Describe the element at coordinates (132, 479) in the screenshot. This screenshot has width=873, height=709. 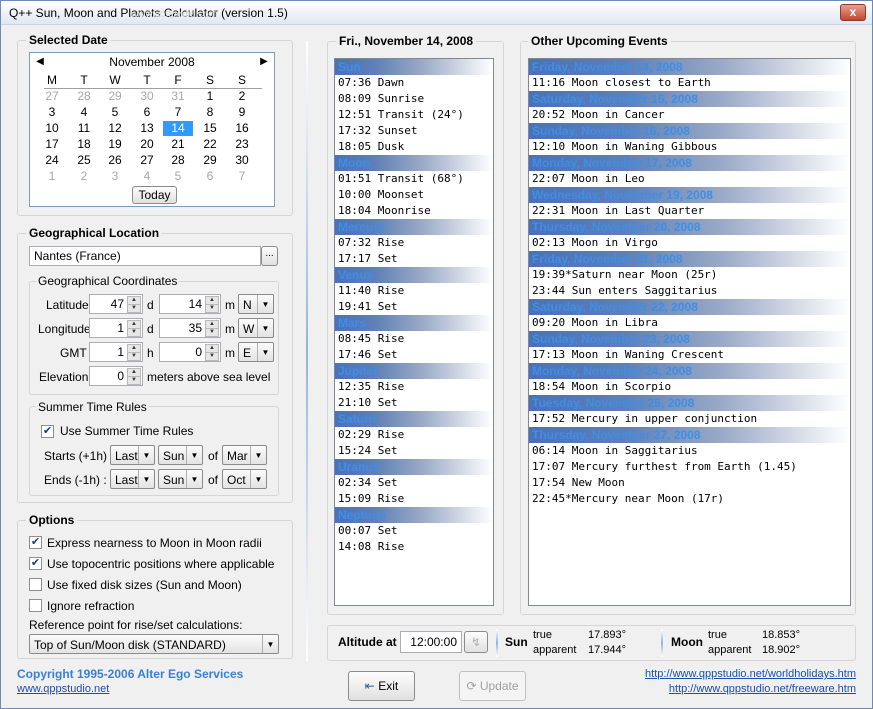
I see `ends-week-select: Last ▼` at that location.